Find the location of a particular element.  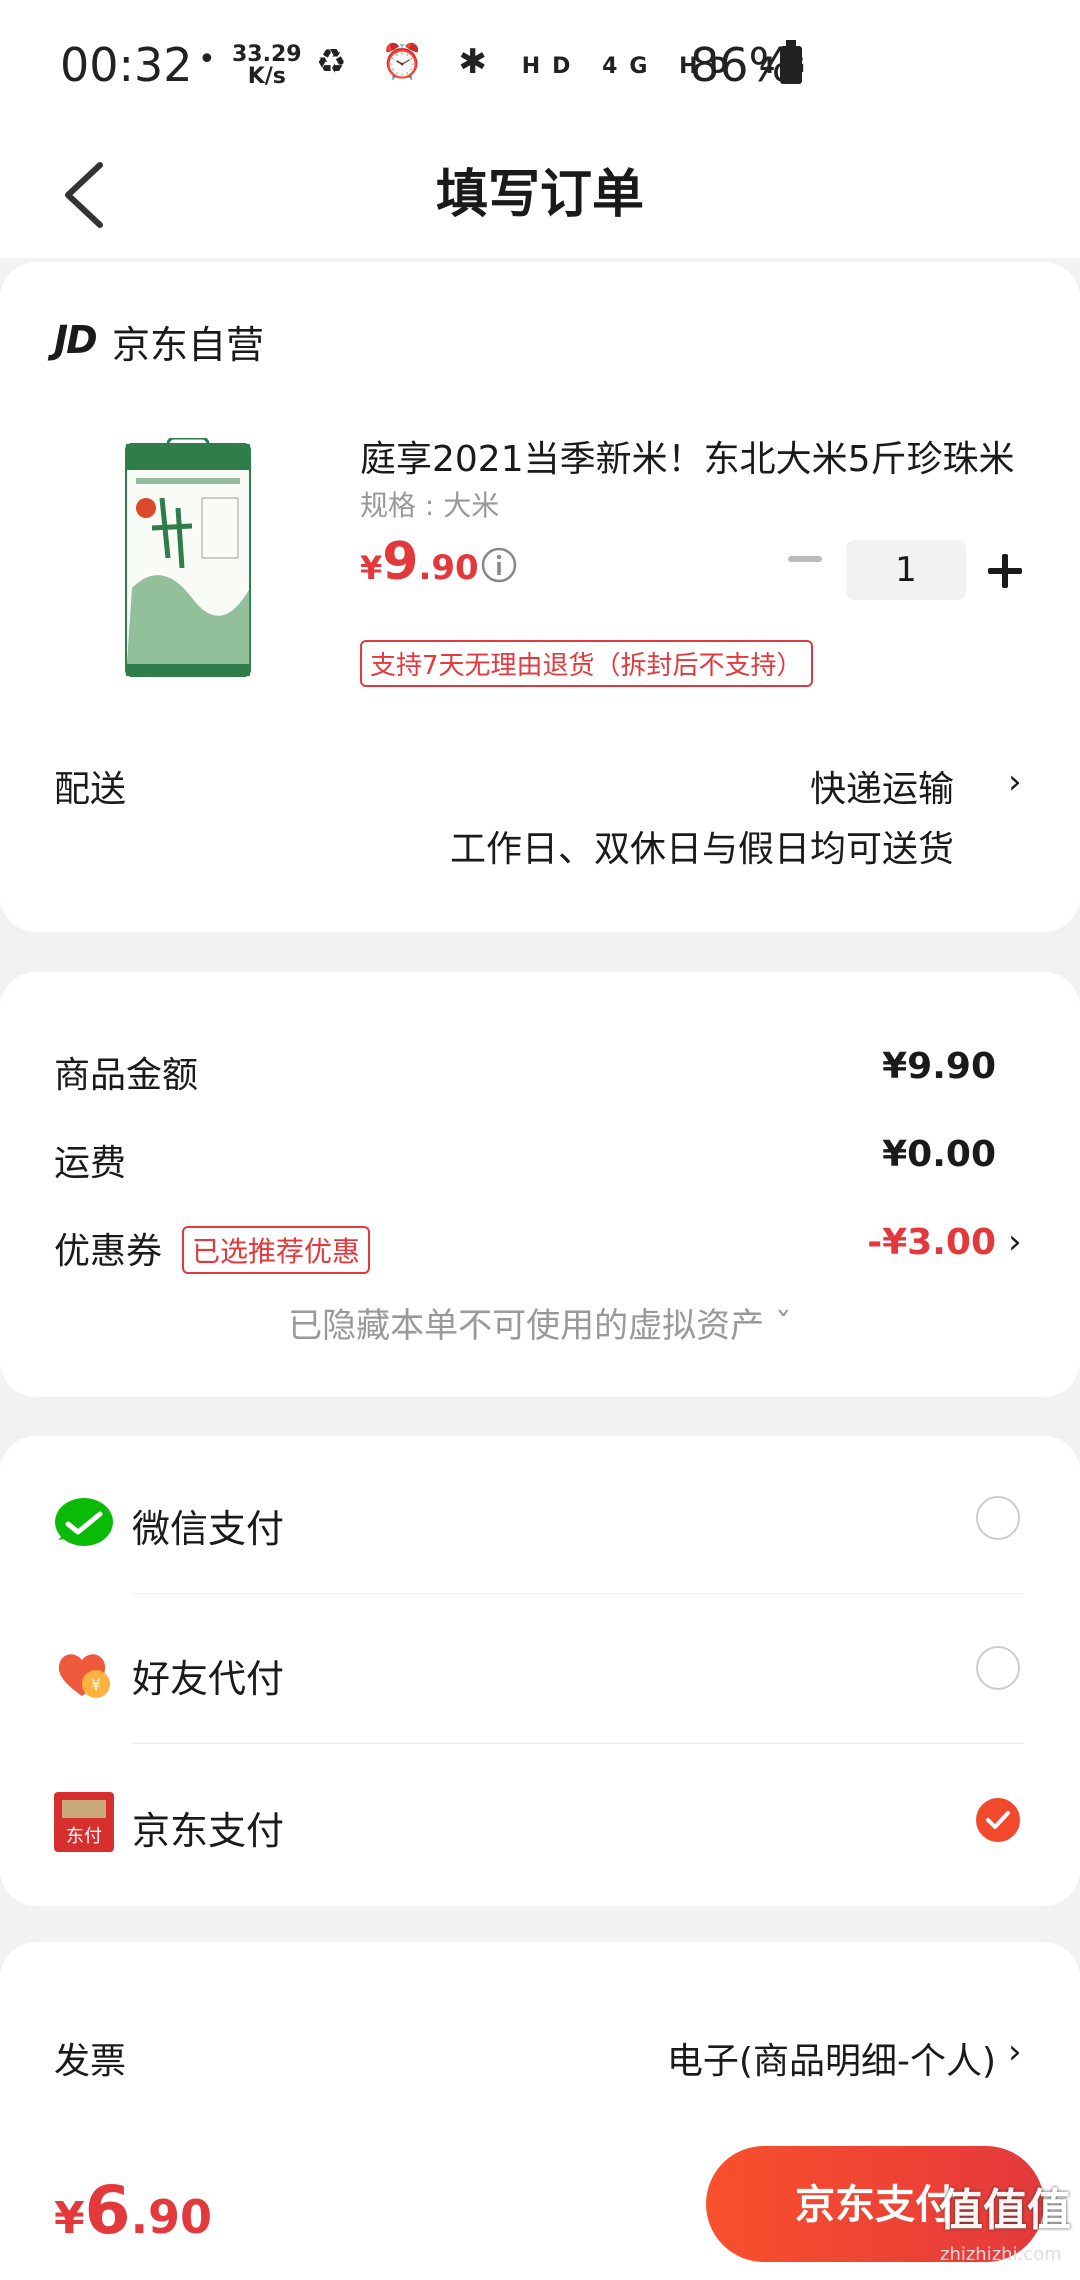

delivery-description: 工作日、双休日与假日均可送货 is located at coordinates (701, 849).